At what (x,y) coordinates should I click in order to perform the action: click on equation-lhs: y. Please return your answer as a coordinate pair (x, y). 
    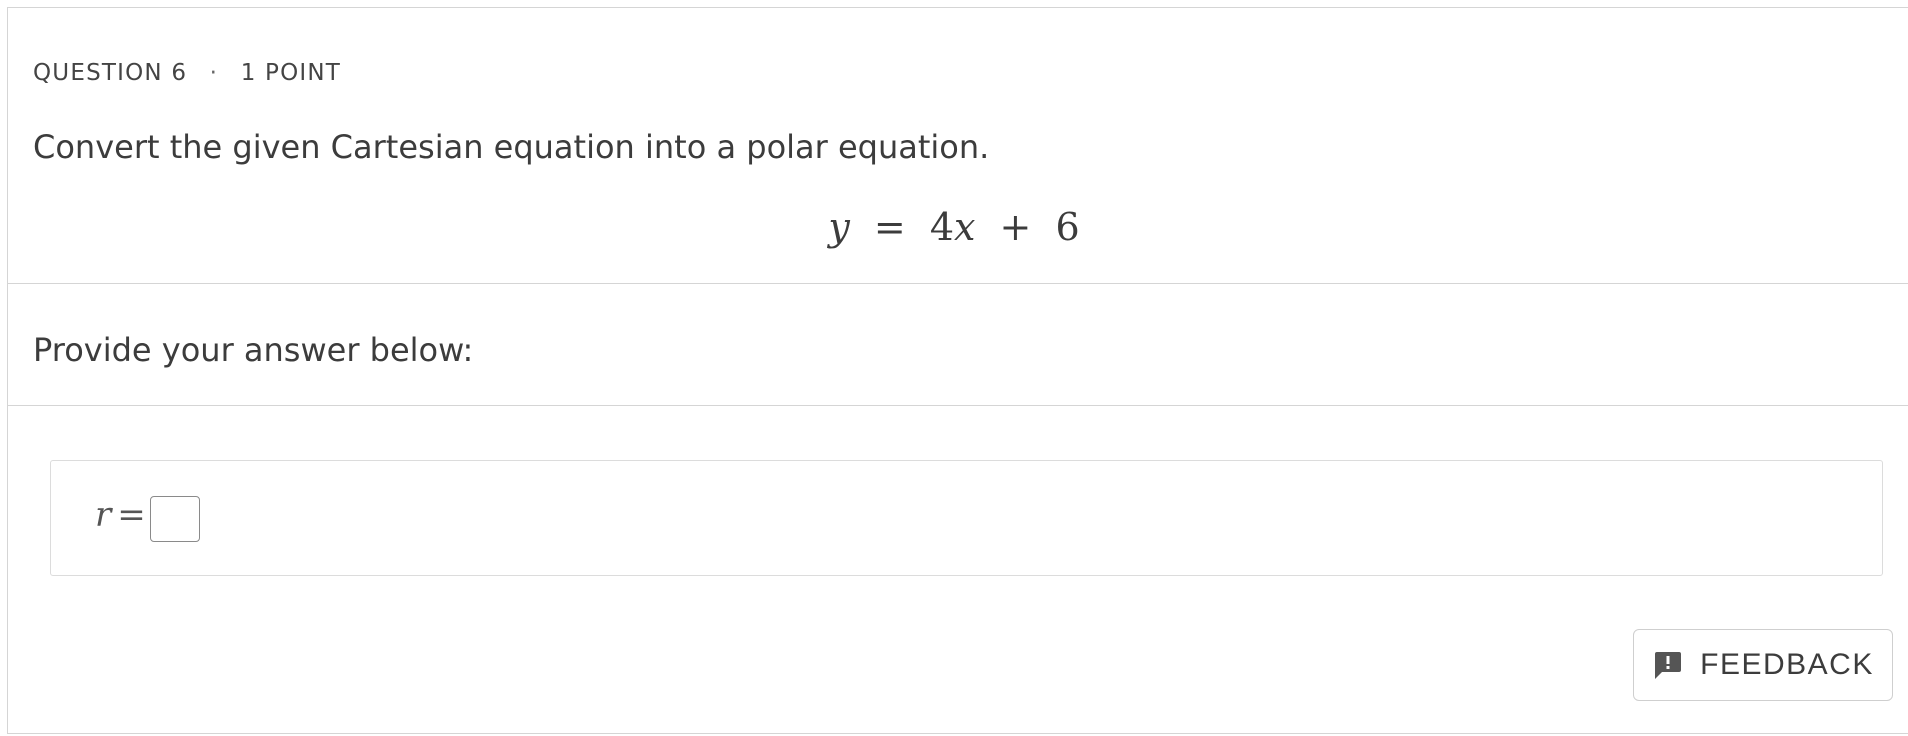
    Looking at the image, I should click on (839, 227).